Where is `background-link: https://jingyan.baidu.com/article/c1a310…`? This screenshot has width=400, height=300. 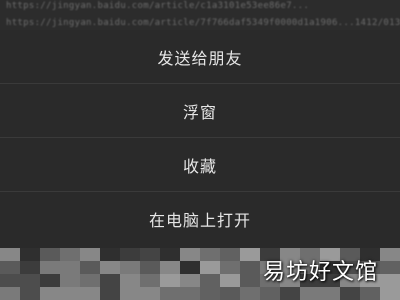
background-link: https://jingyan.baidu.com/article/c1a310… is located at coordinates (158, 6).